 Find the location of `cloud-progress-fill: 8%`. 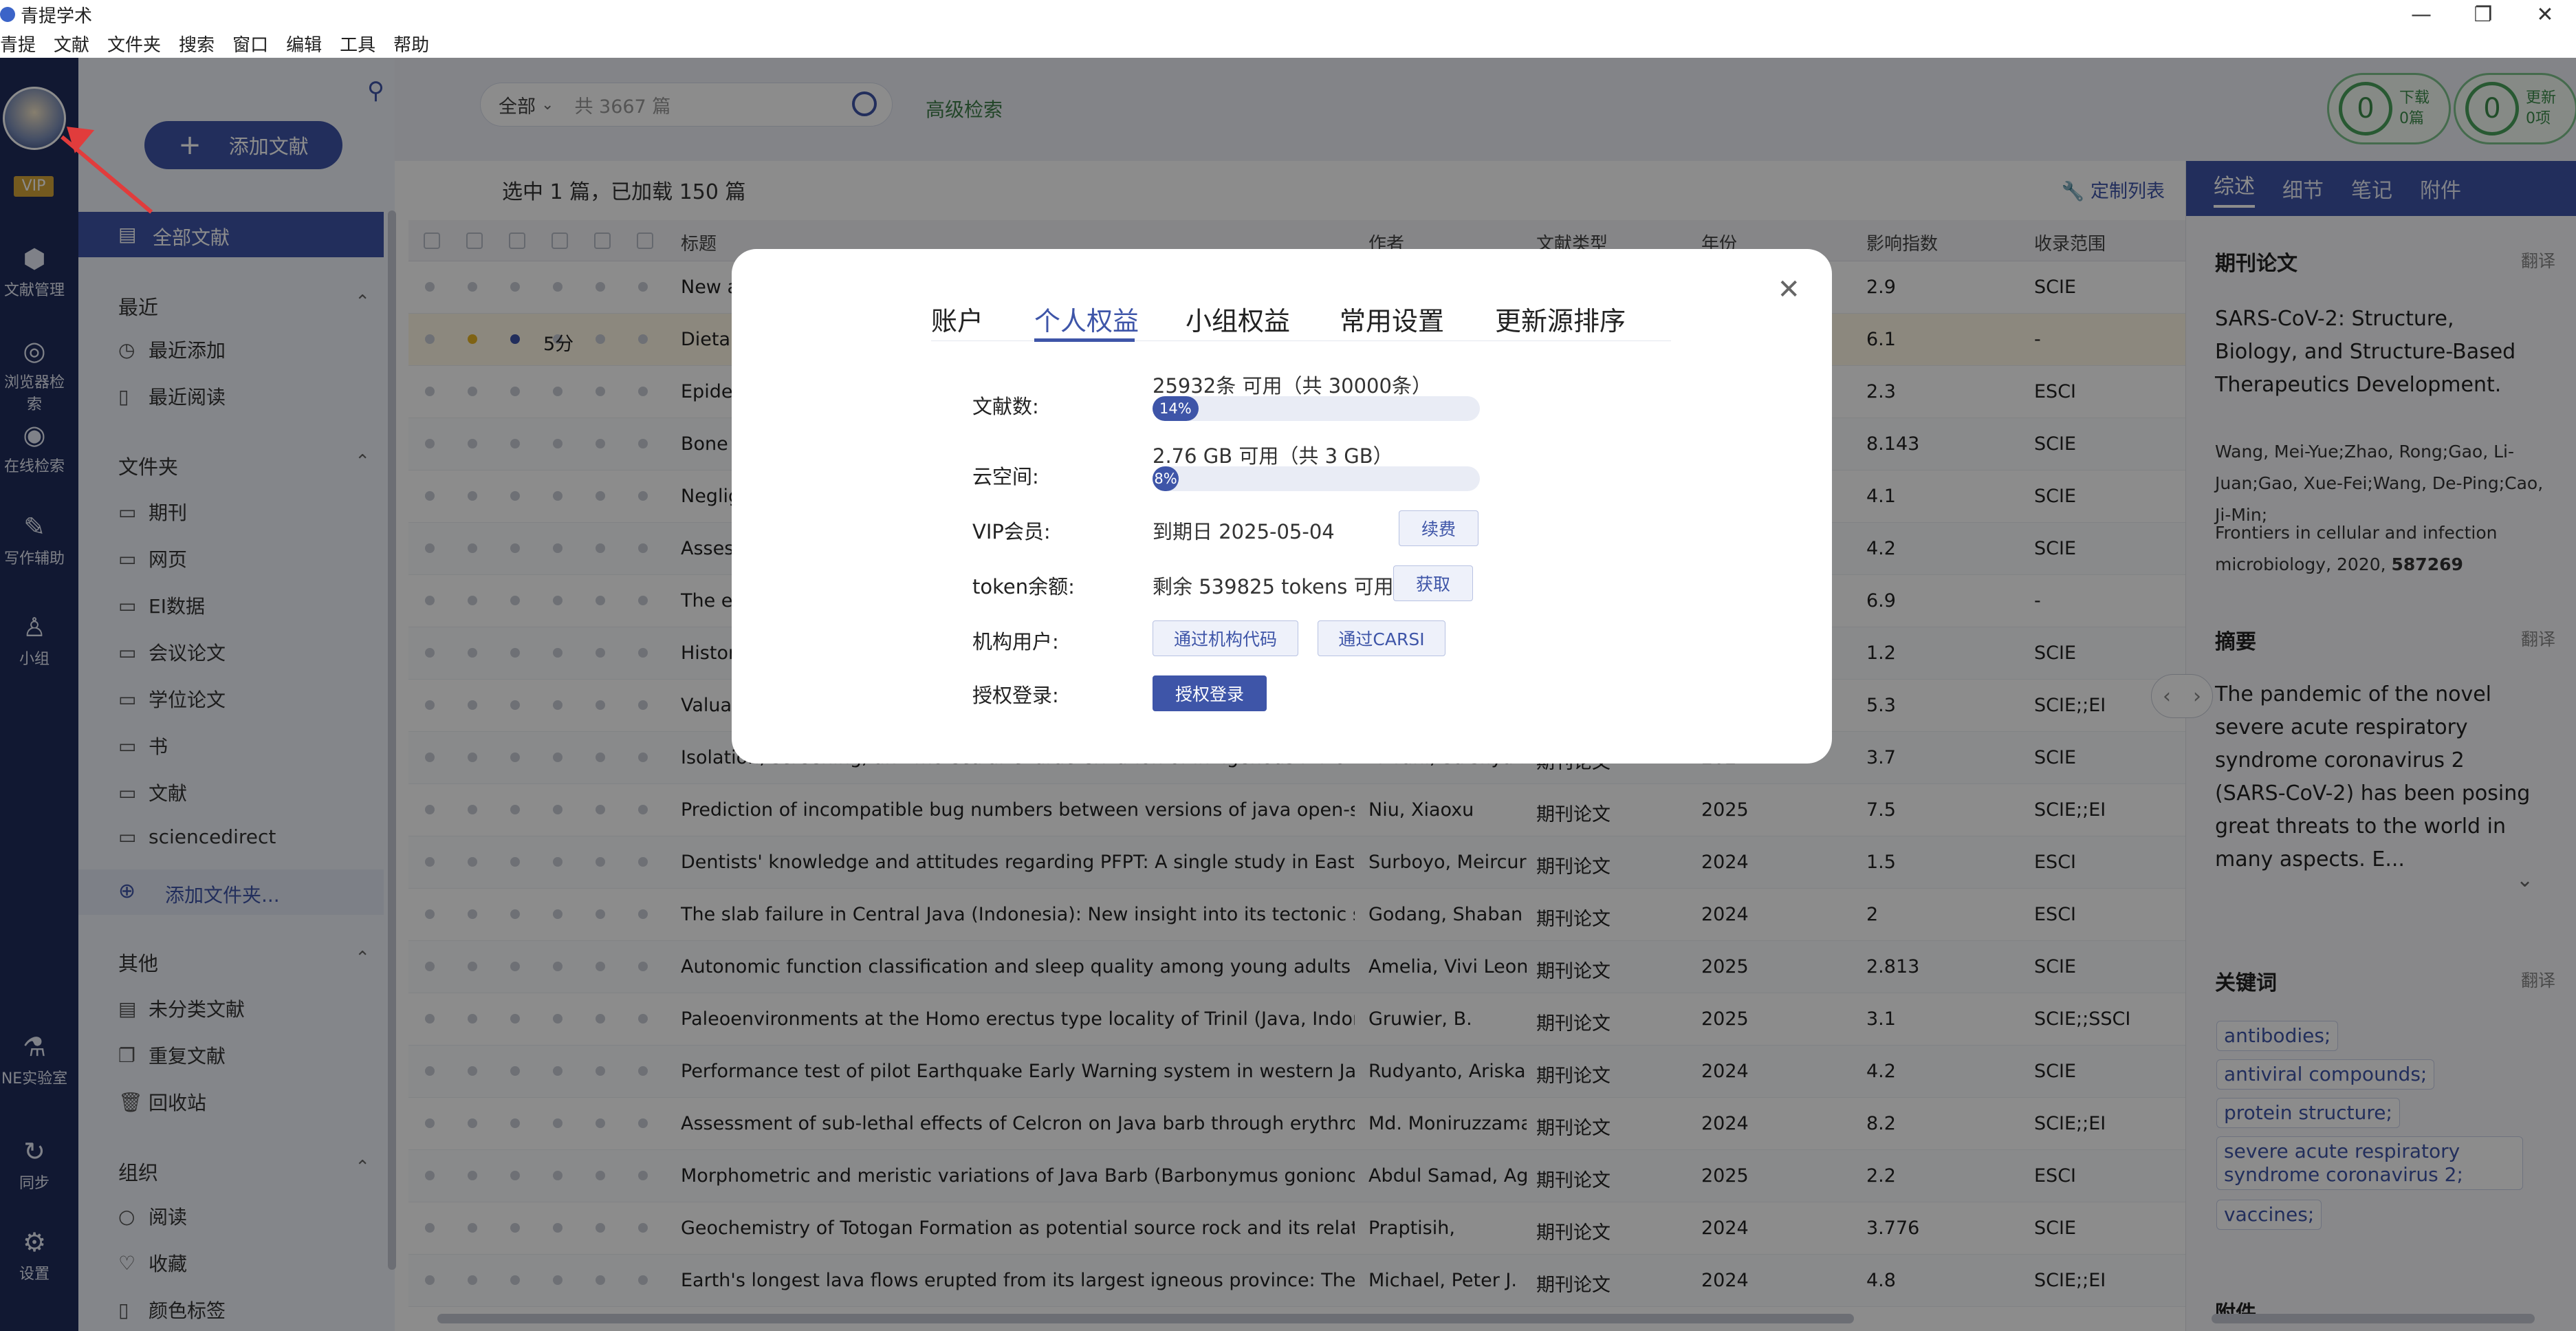

cloud-progress-fill: 8% is located at coordinates (1166, 479).